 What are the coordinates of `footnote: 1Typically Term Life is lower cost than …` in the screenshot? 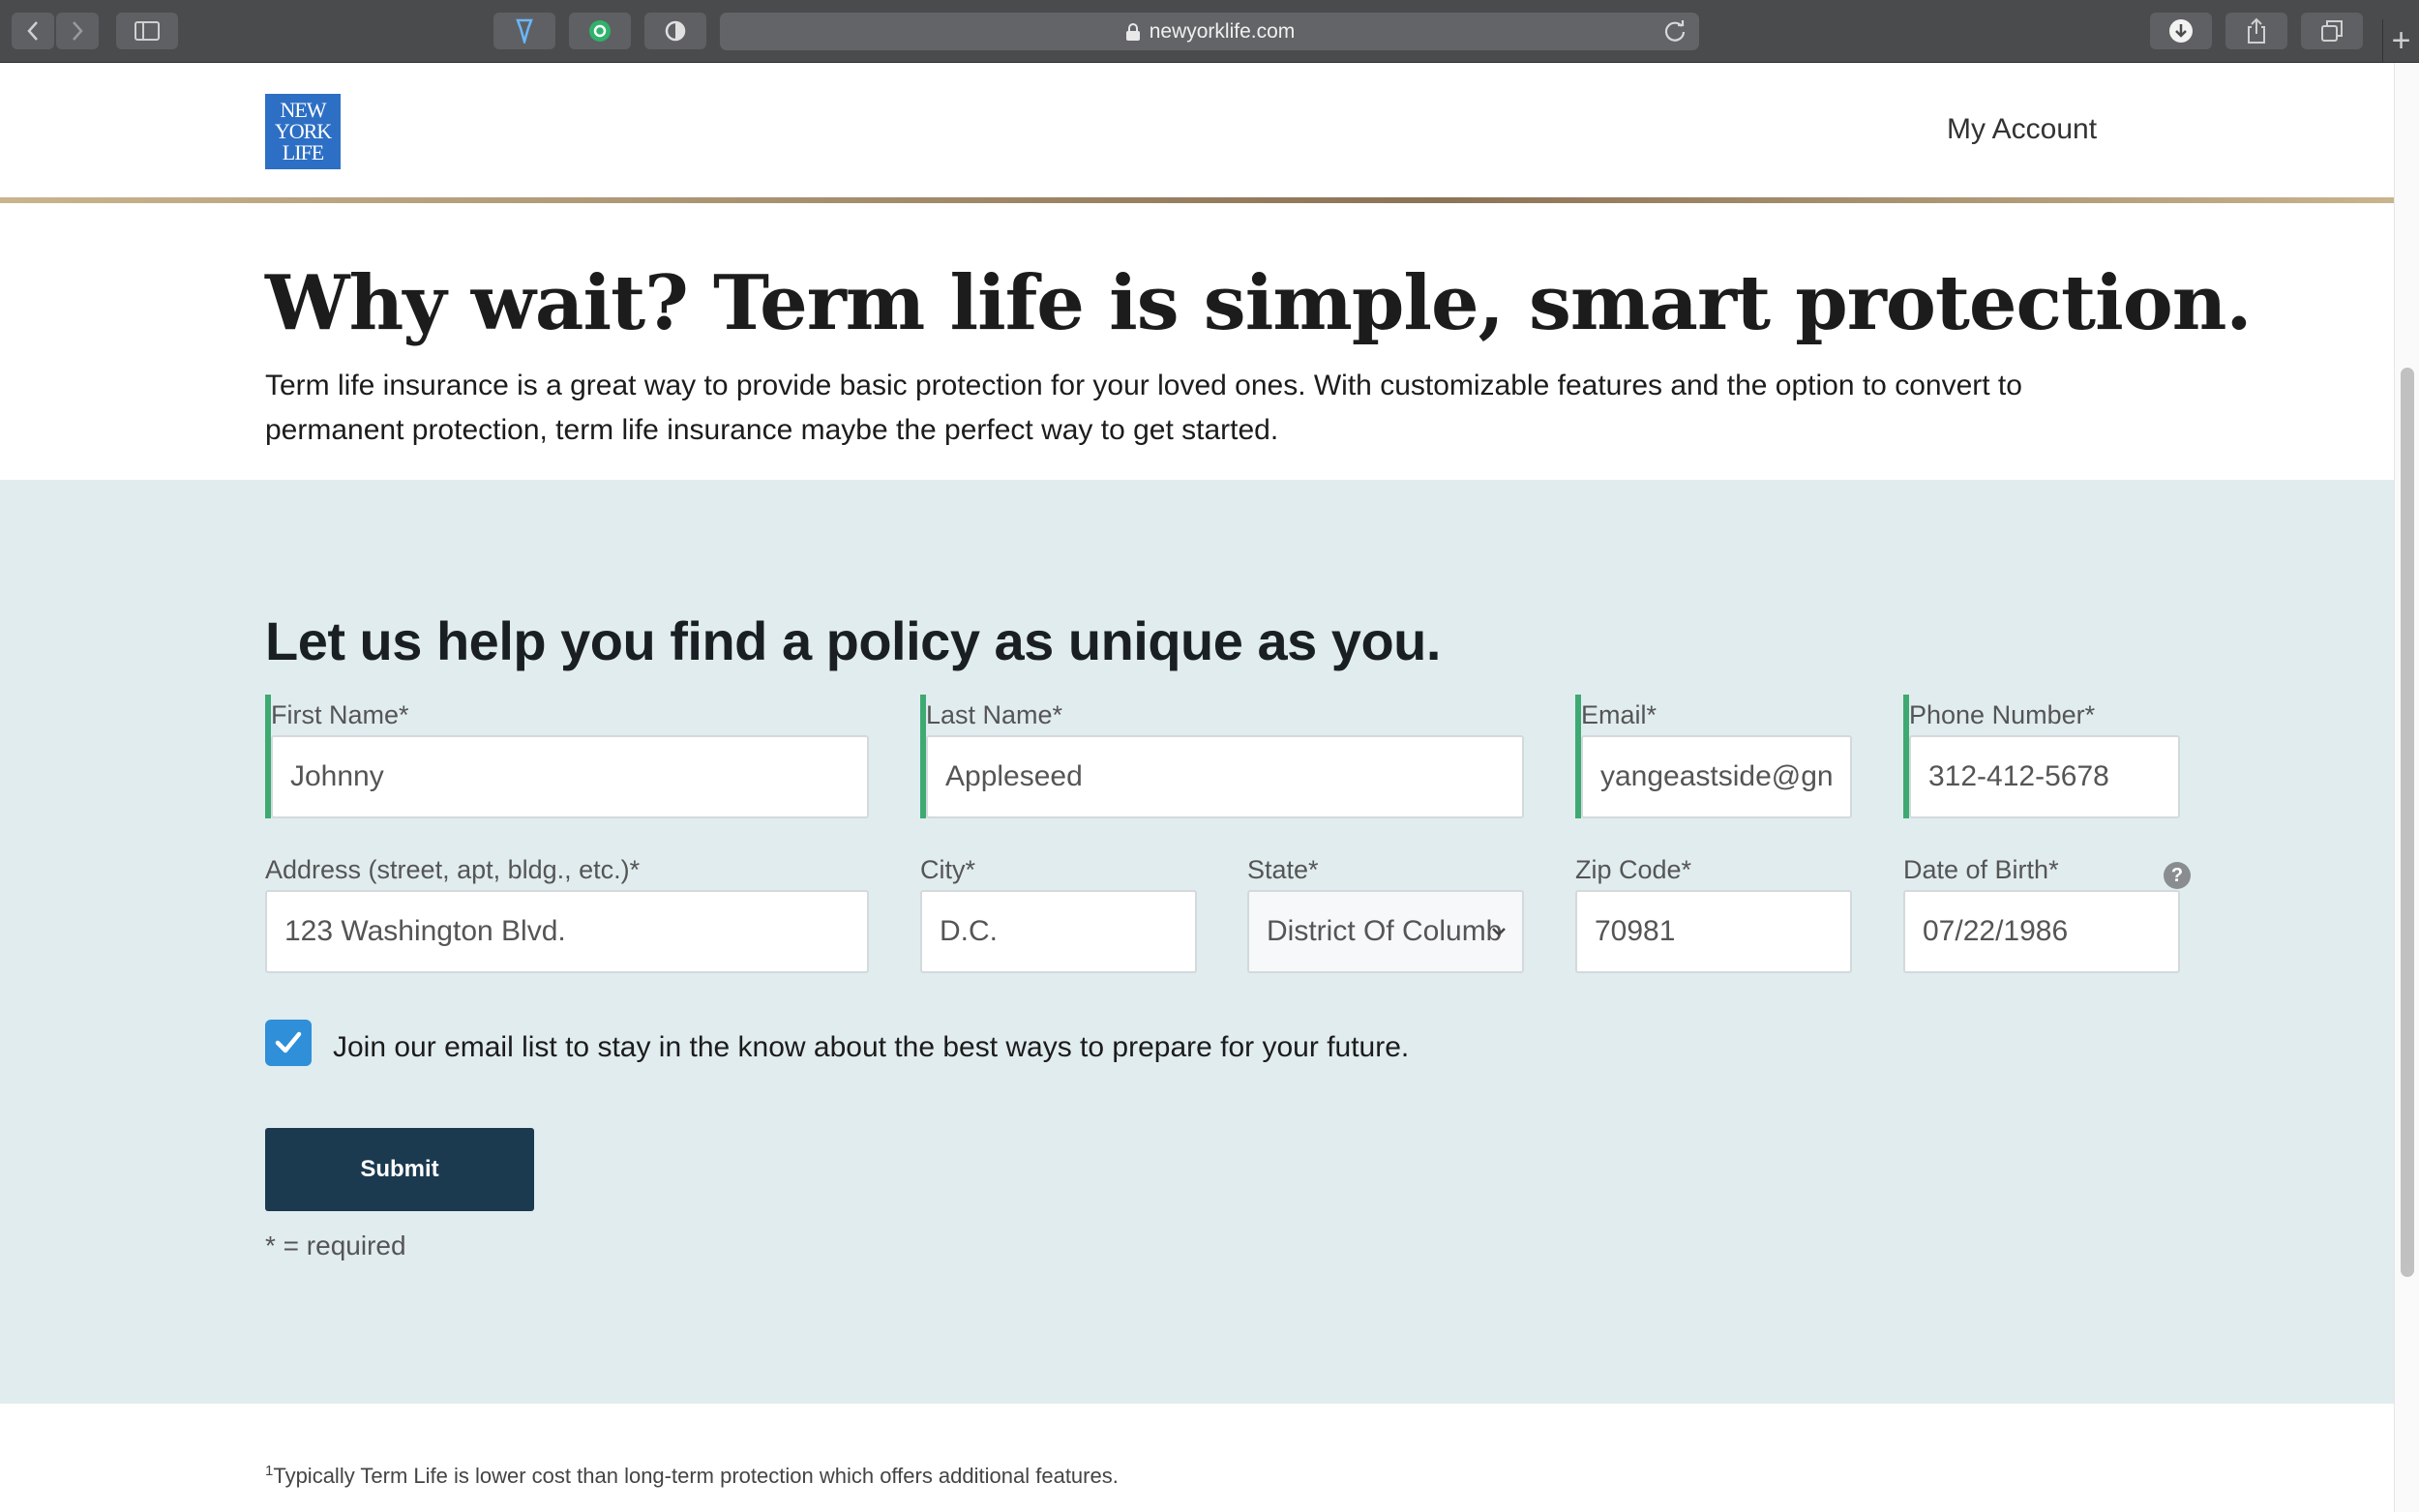 It's located at (692, 1476).